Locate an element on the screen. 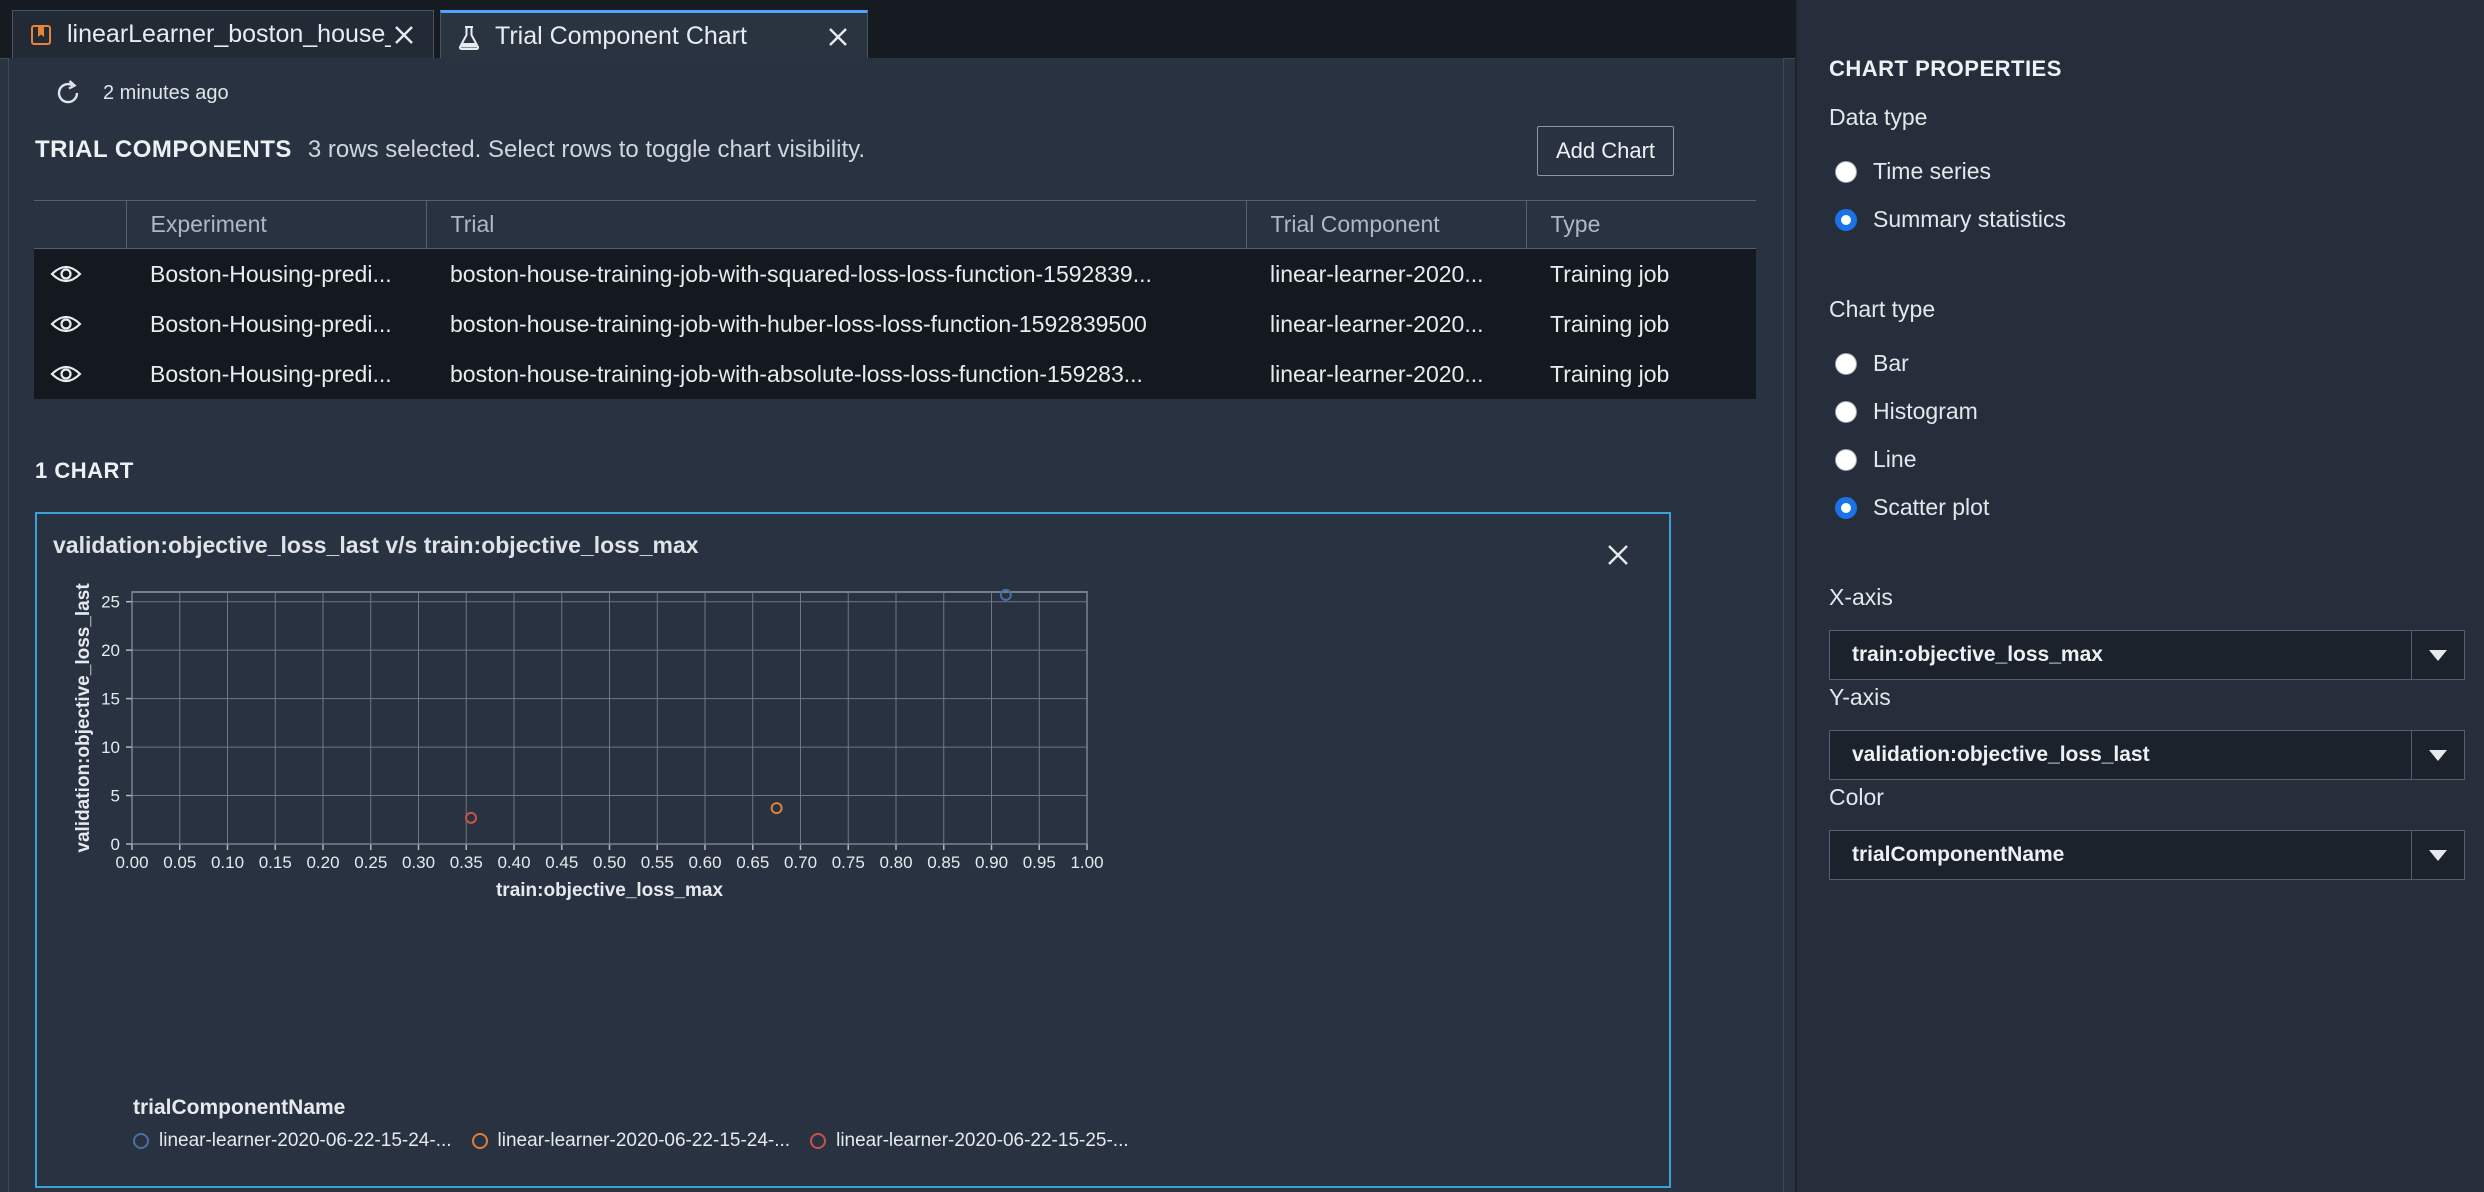  column-header-trial: Trial is located at coordinates (836, 224).